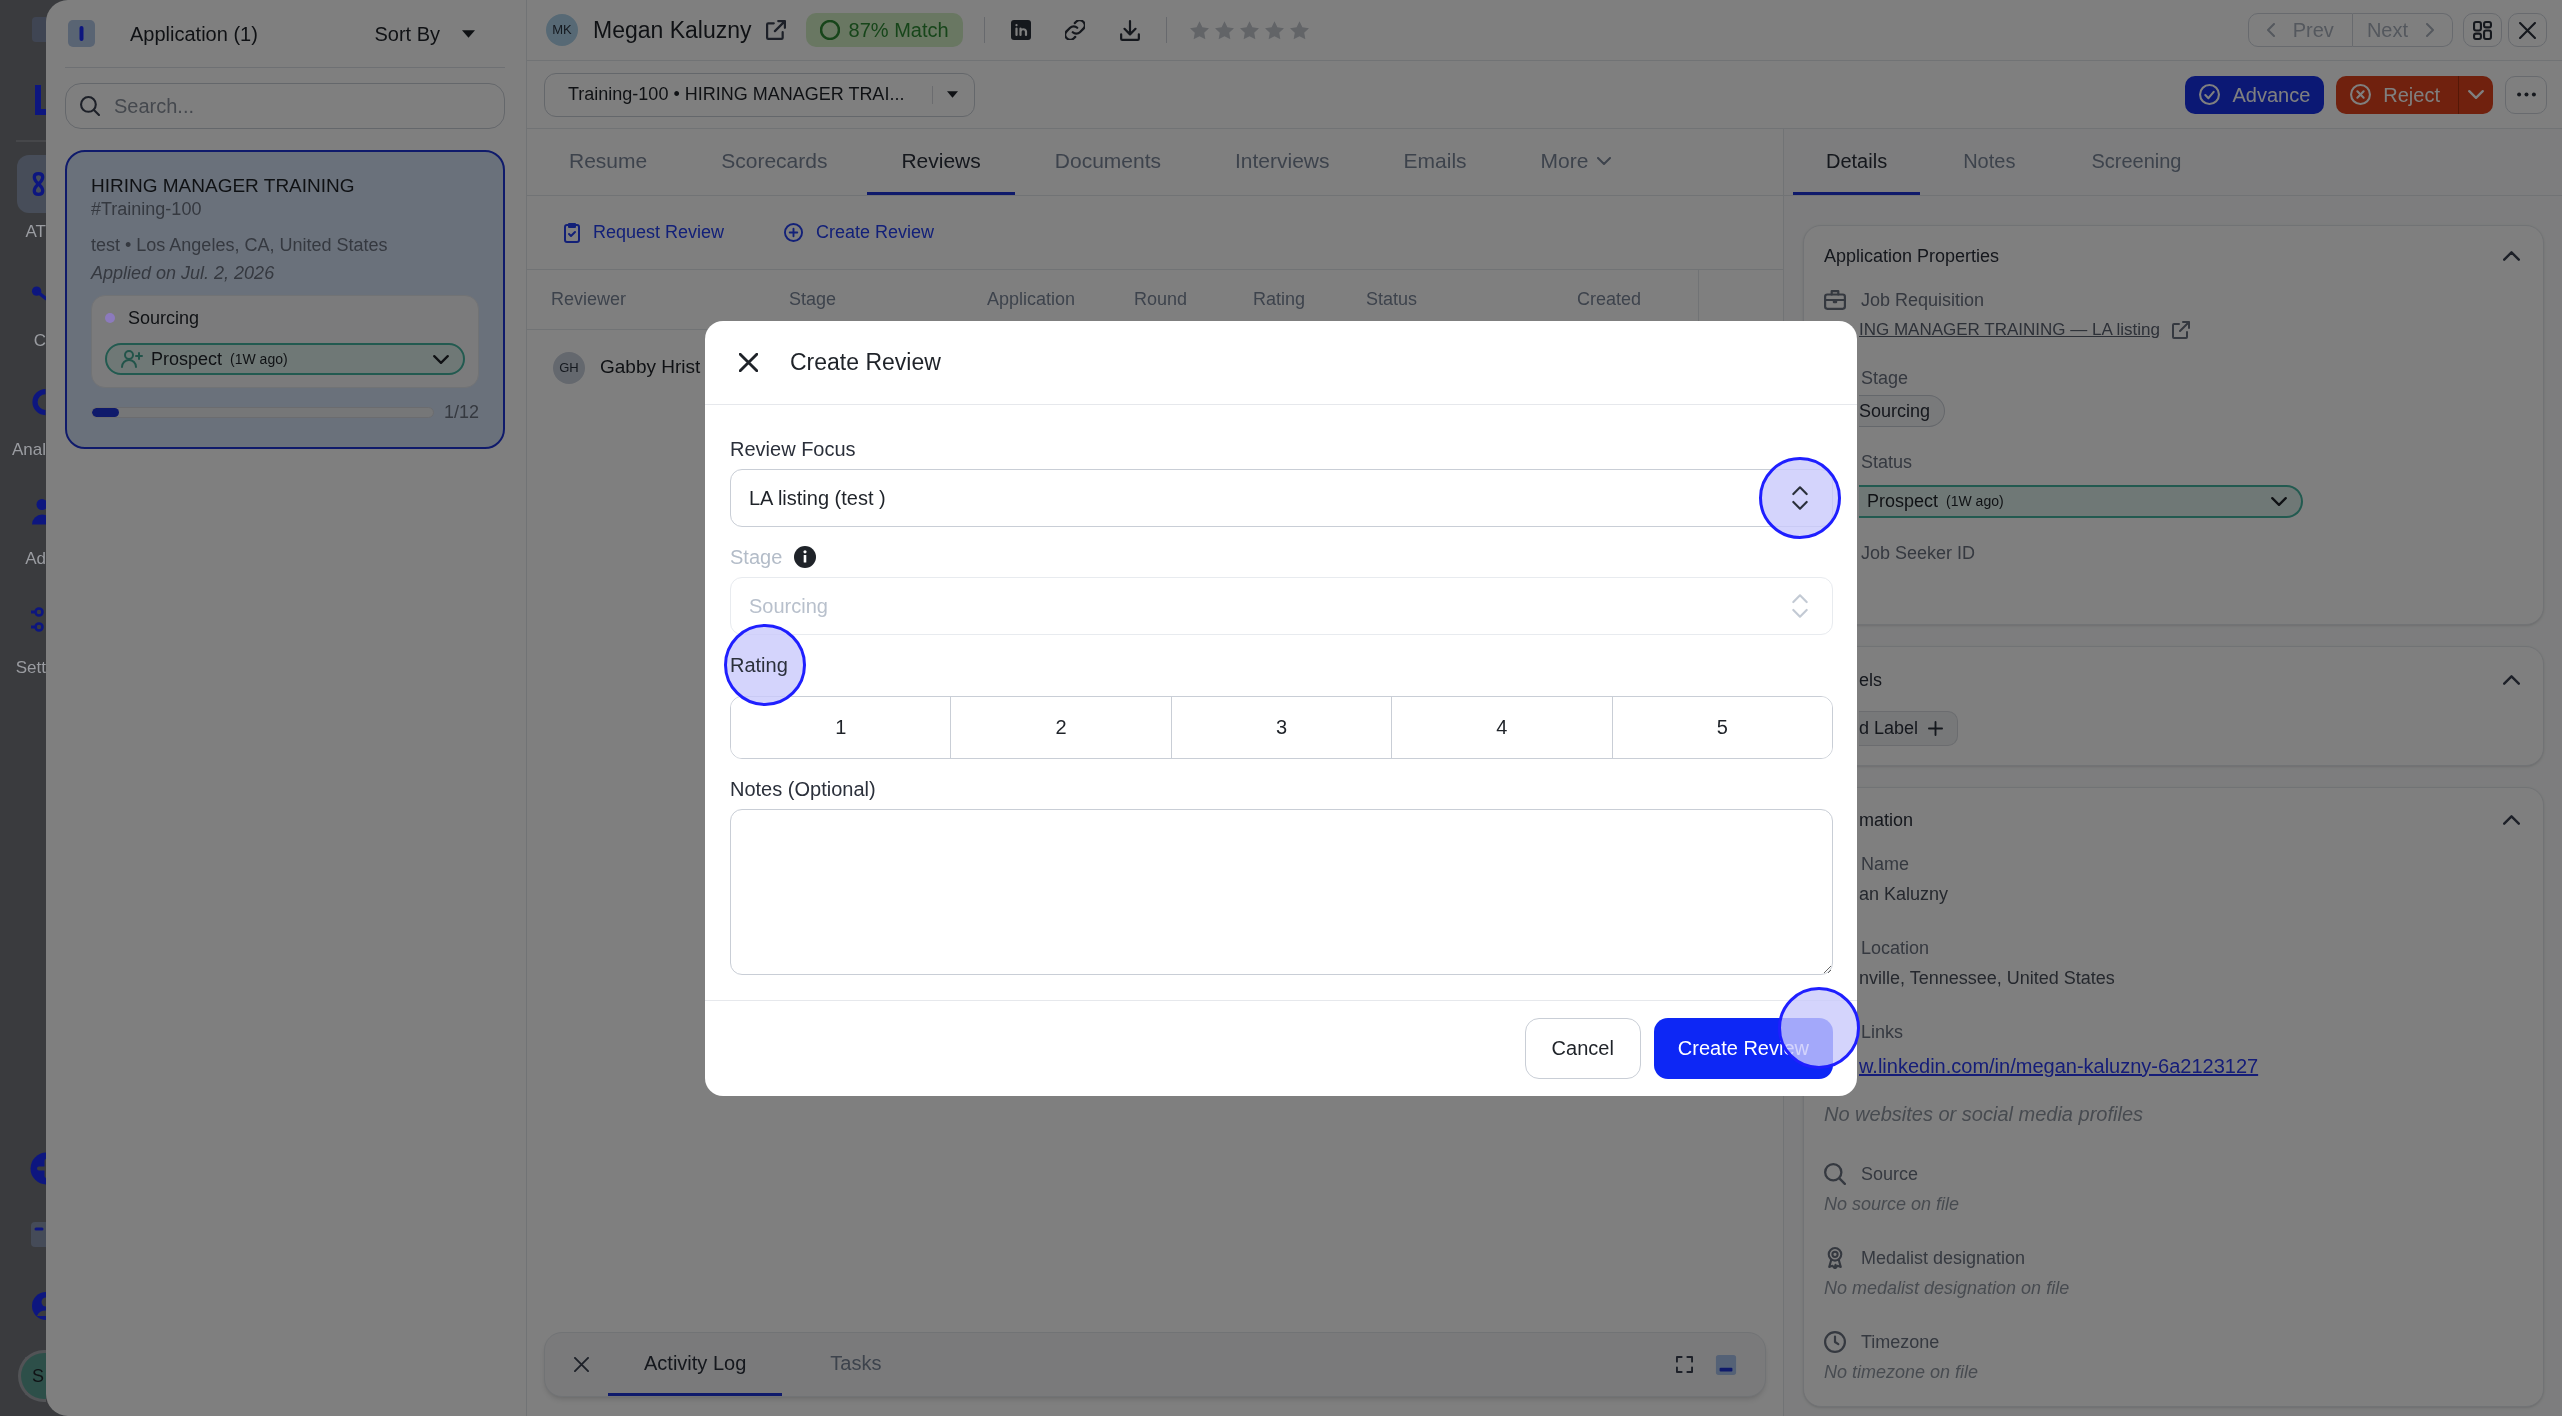 Image resolution: width=2562 pixels, height=1416 pixels. What do you see at coordinates (1392, 299) in the screenshot?
I see `column-header: Status` at bounding box center [1392, 299].